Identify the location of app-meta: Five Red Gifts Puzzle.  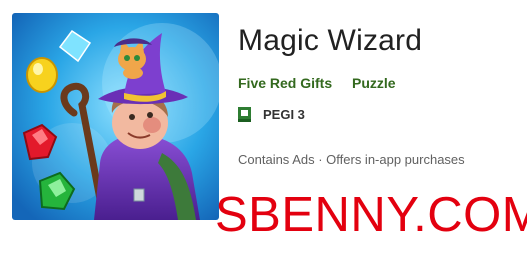
(325, 83).